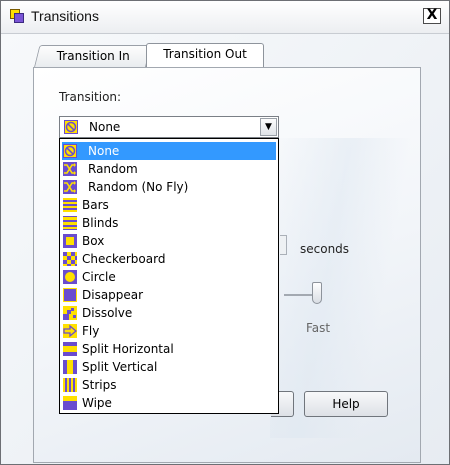 The height and width of the screenshot is (465, 450). Describe the element at coordinates (70, 385) in the screenshot. I see `strips-icon` at that location.